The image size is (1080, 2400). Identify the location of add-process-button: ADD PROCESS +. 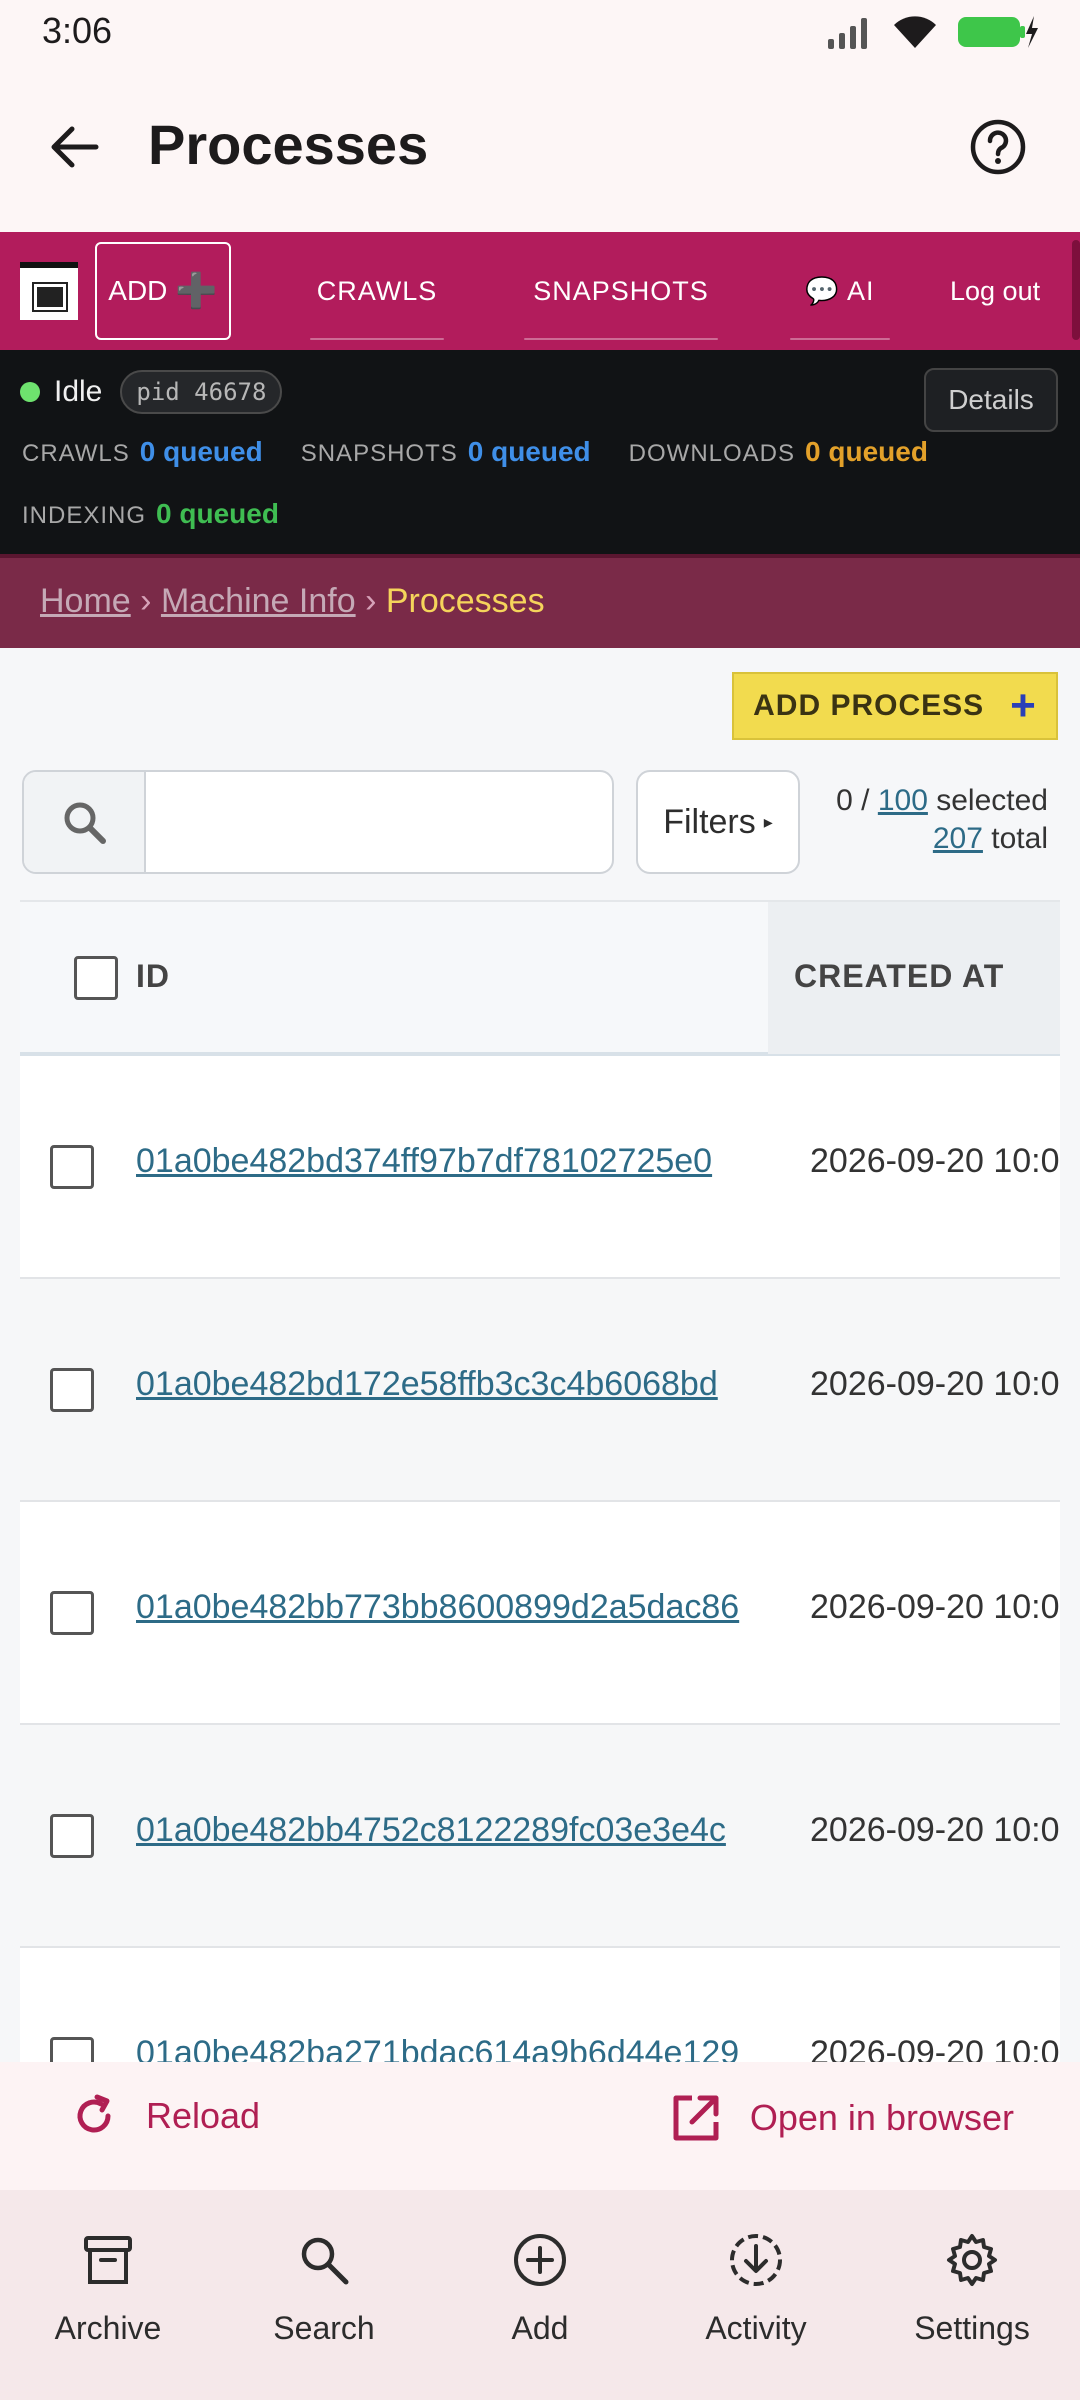
(895, 706).